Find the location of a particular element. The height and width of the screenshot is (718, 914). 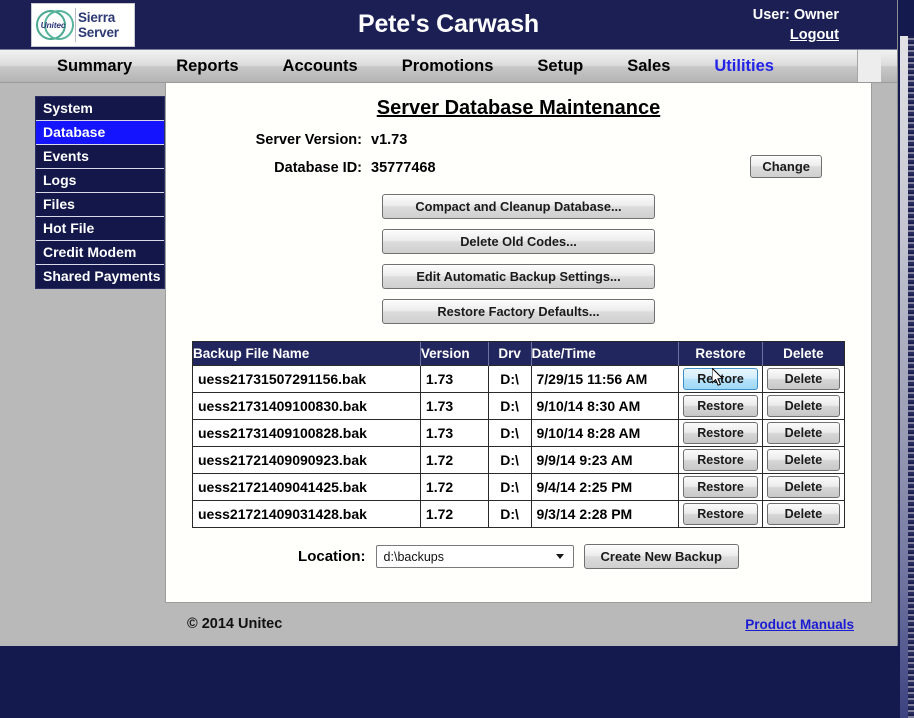

sidebar-item-system: System is located at coordinates (100, 109).